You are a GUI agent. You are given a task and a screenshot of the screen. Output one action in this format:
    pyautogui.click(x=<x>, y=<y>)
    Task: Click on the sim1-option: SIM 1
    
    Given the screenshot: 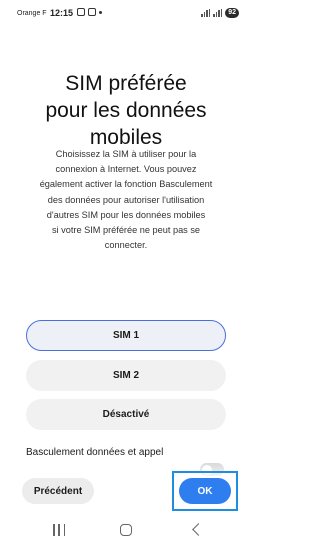 What is the action you would take?
    pyautogui.click(x=126, y=335)
    